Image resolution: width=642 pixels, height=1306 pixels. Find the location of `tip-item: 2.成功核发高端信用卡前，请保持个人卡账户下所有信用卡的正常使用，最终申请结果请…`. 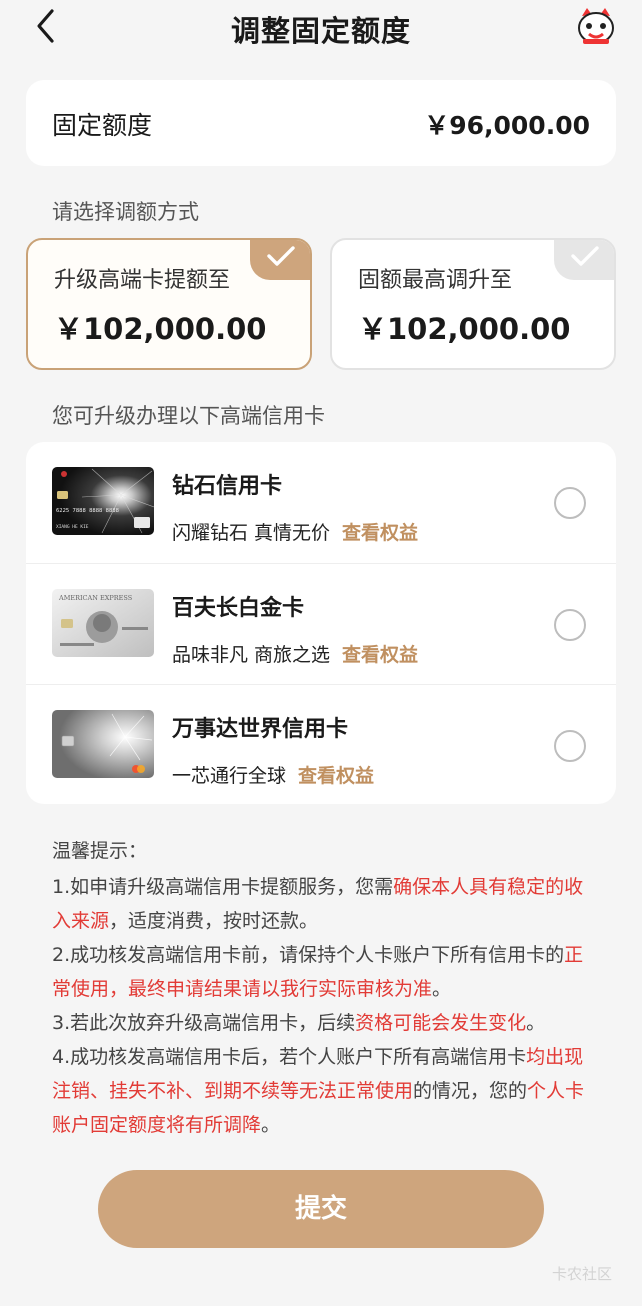

tip-item: 2.成功核发高端信用卡前，请保持个人卡账户下所有信用卡的正常使用，最终申请结果请… is located at coordinates (322, 972).